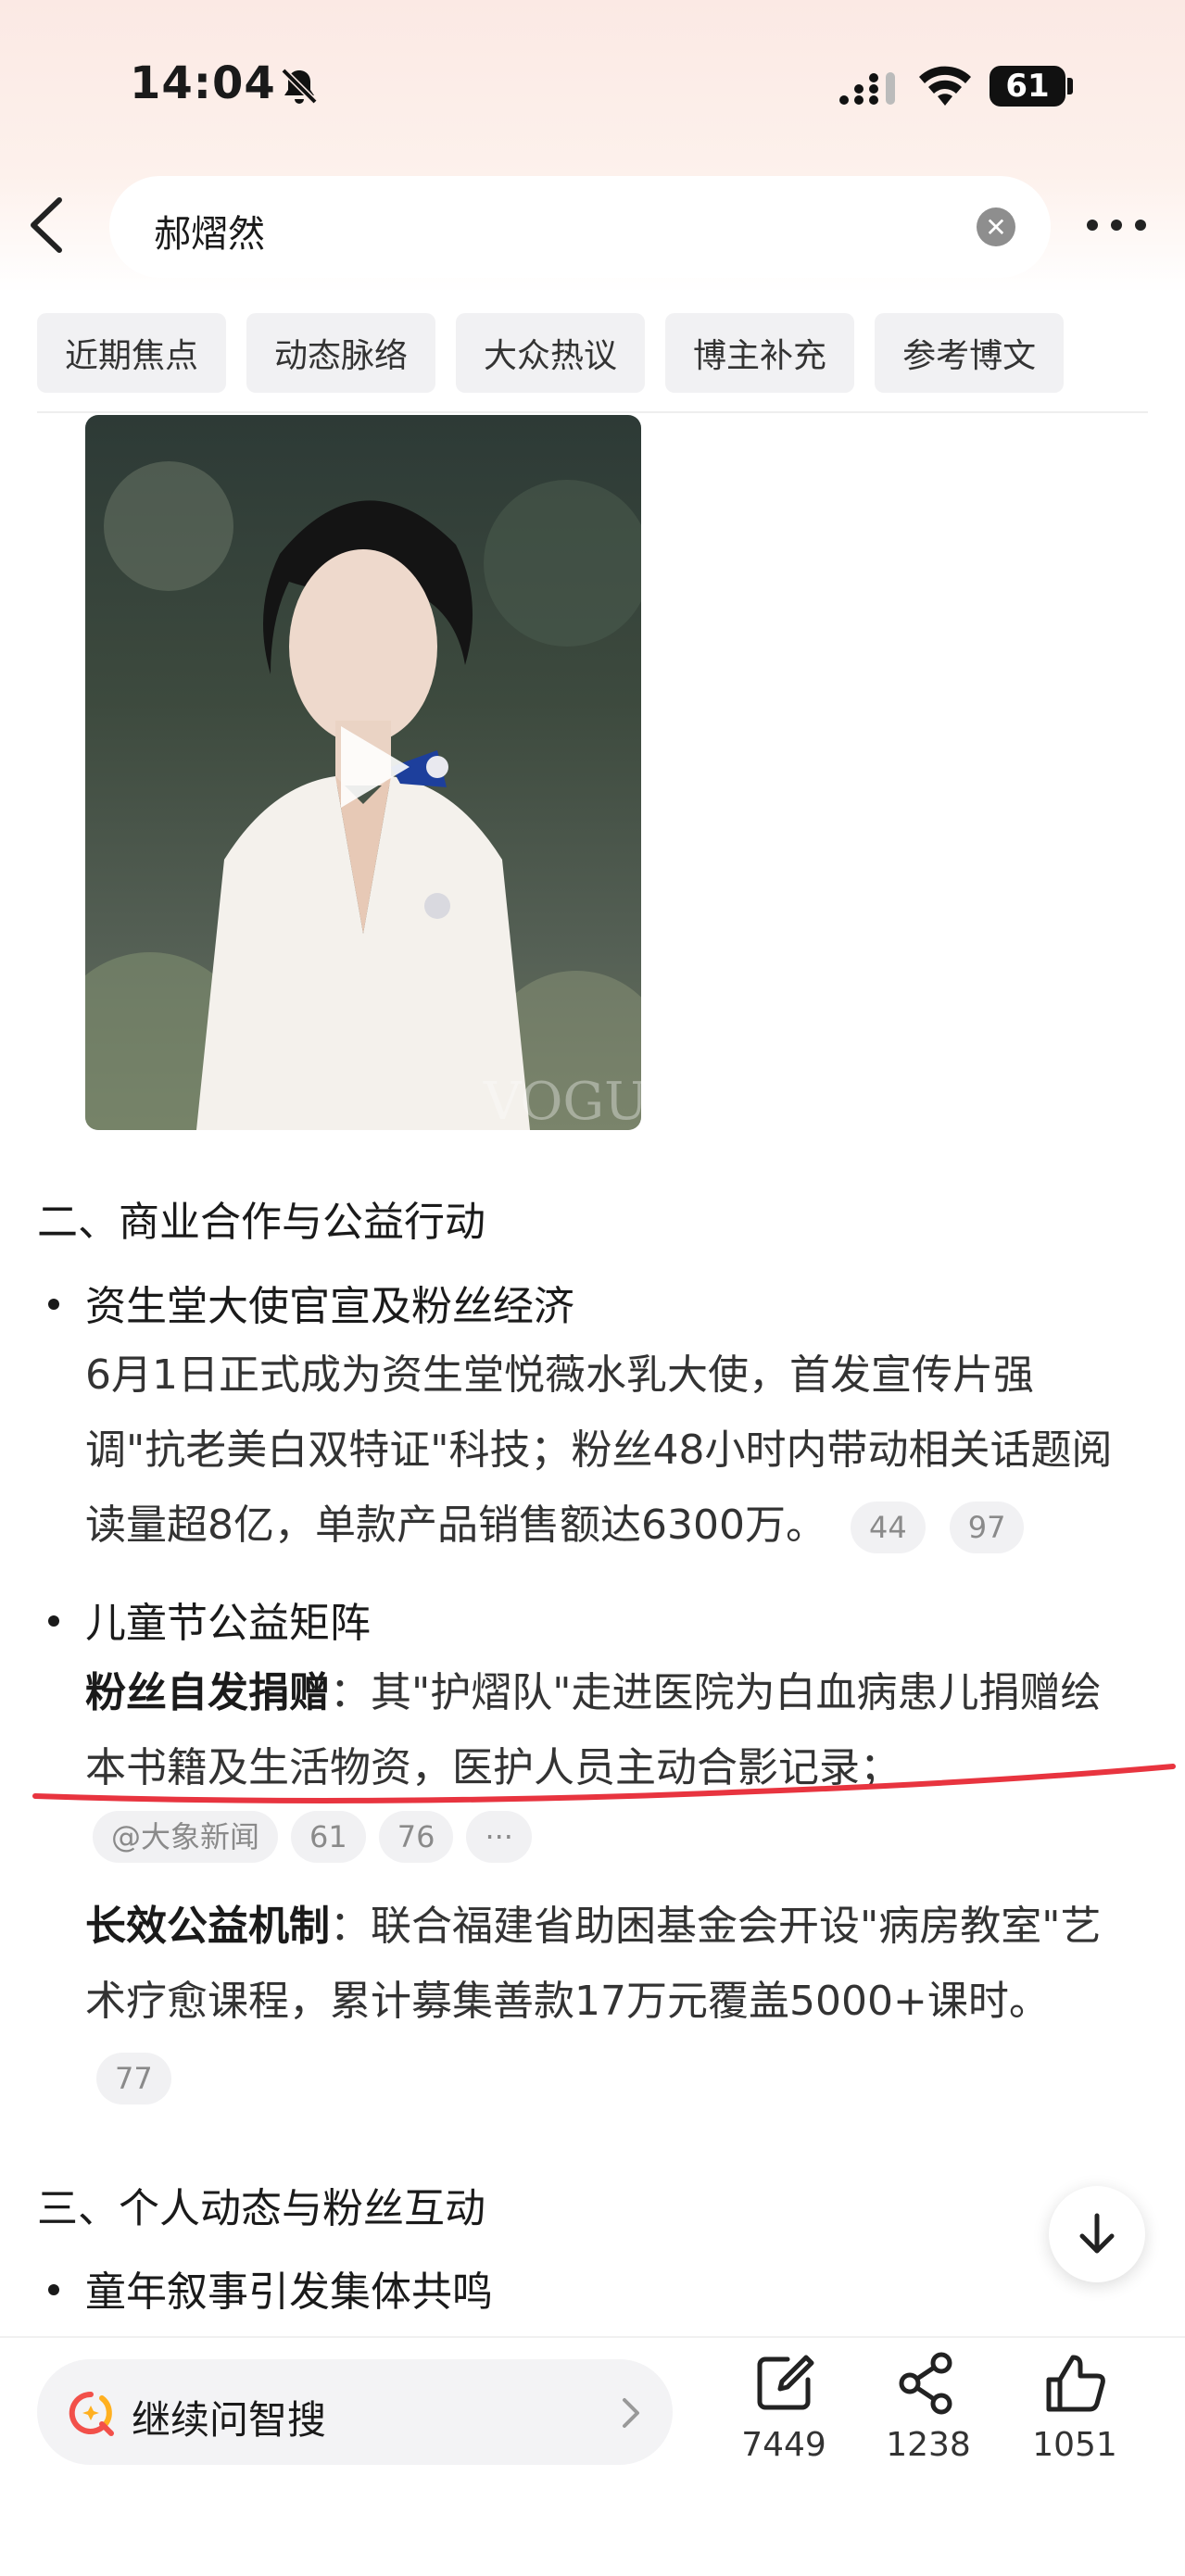  What do you see at coordinates (299, 86) in the screenshot?
I see `bell-off-icon` at bounding box center [299, 86].